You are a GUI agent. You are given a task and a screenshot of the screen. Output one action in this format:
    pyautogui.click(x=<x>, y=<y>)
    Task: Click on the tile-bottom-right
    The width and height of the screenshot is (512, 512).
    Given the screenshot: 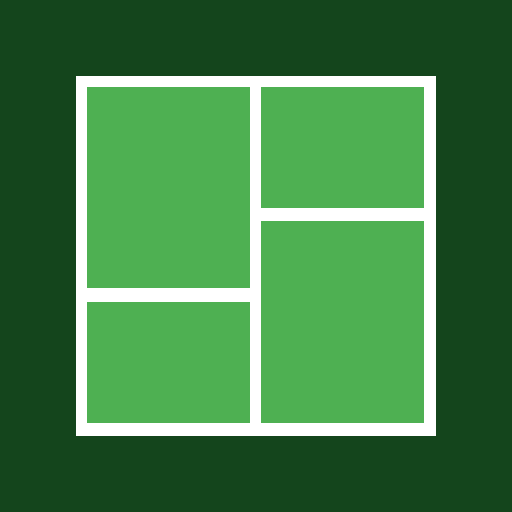 What is the action you would take?
    pyautogui.click(x=342, y=322)
    